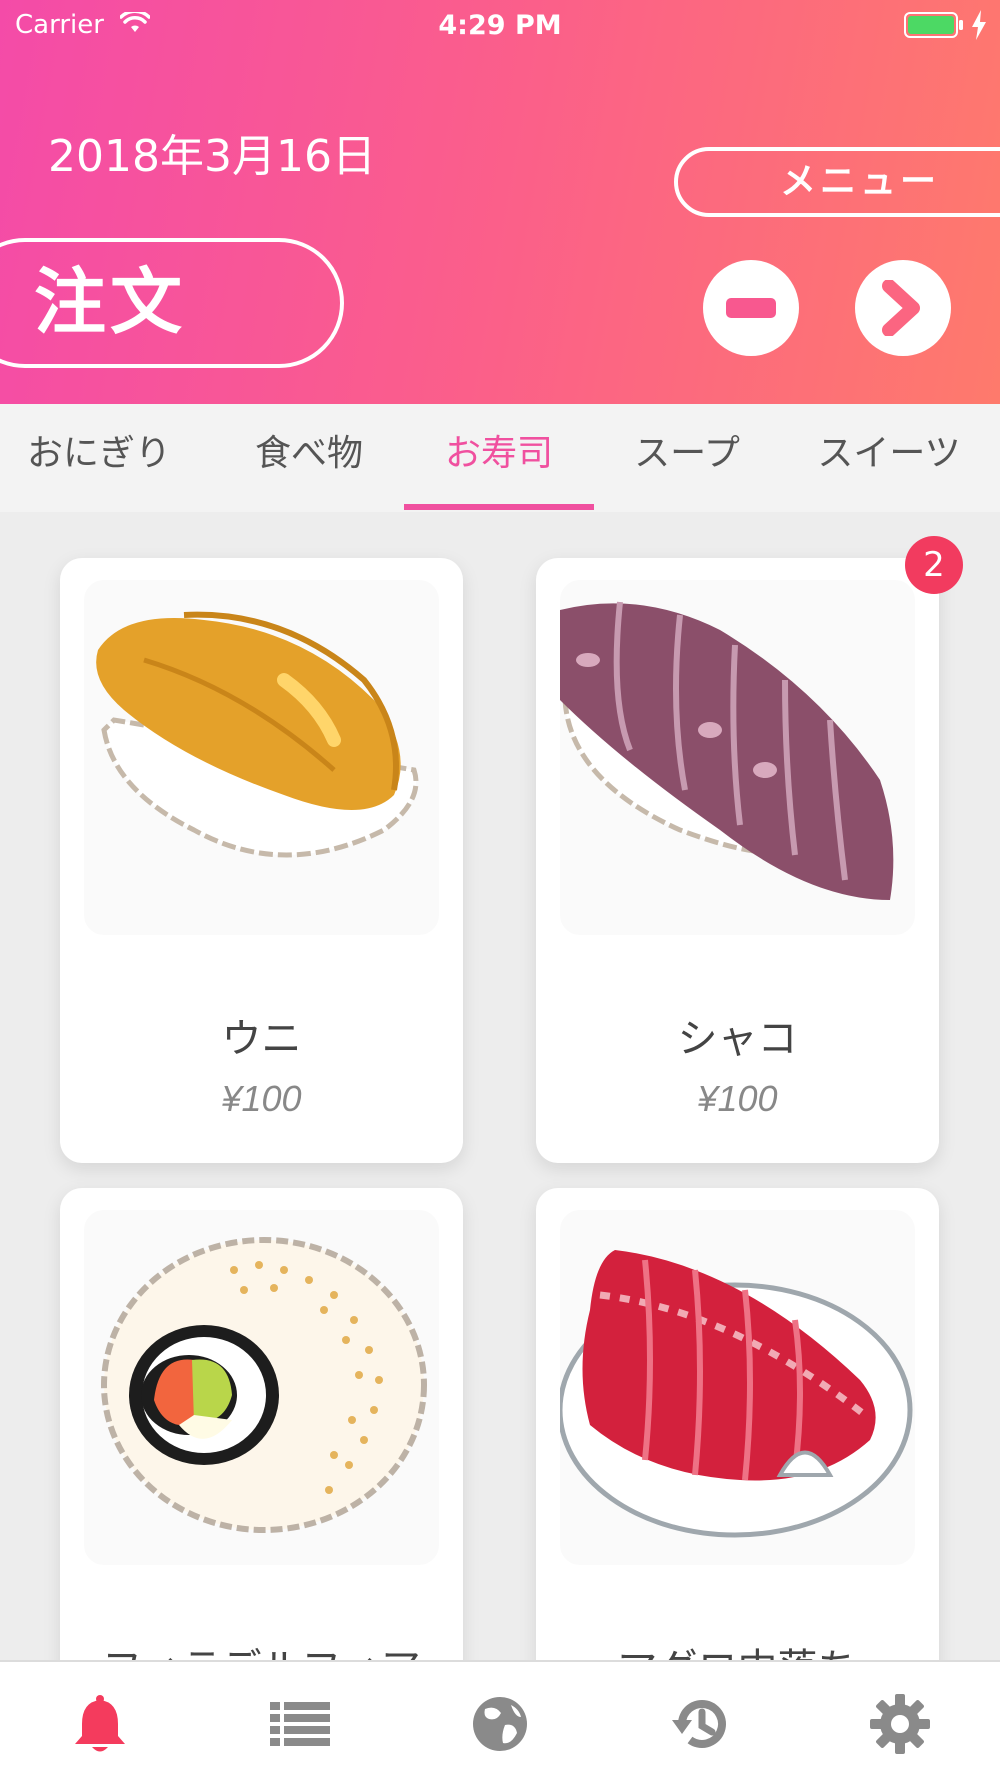 The width and height of the screenshot is (1000, 1778). What do you see at coordinates (687, 454) in the screenshot?
I see `tab-soup: スープ` at bounding box center [687, 454].